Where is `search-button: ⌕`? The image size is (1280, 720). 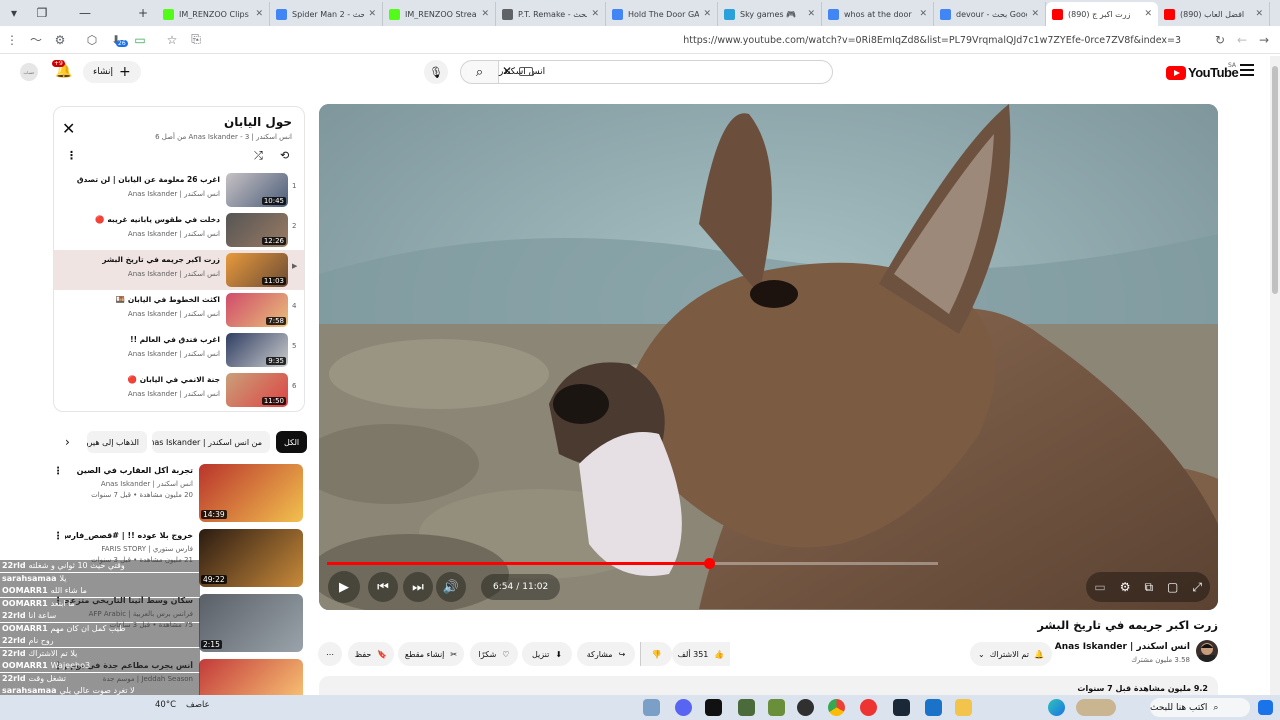 search-button: ⌕ is located at coordinates (479, 72).